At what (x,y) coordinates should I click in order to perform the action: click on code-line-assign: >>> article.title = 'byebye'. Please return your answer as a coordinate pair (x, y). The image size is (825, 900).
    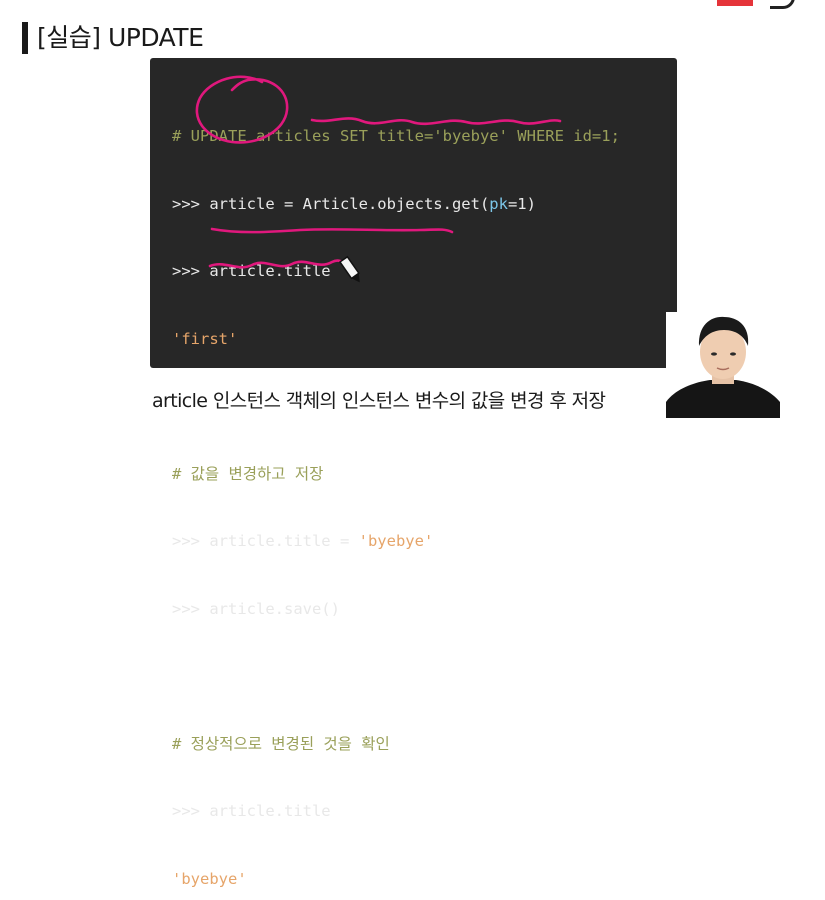
    Looking at the image, I should click on (396, 541).